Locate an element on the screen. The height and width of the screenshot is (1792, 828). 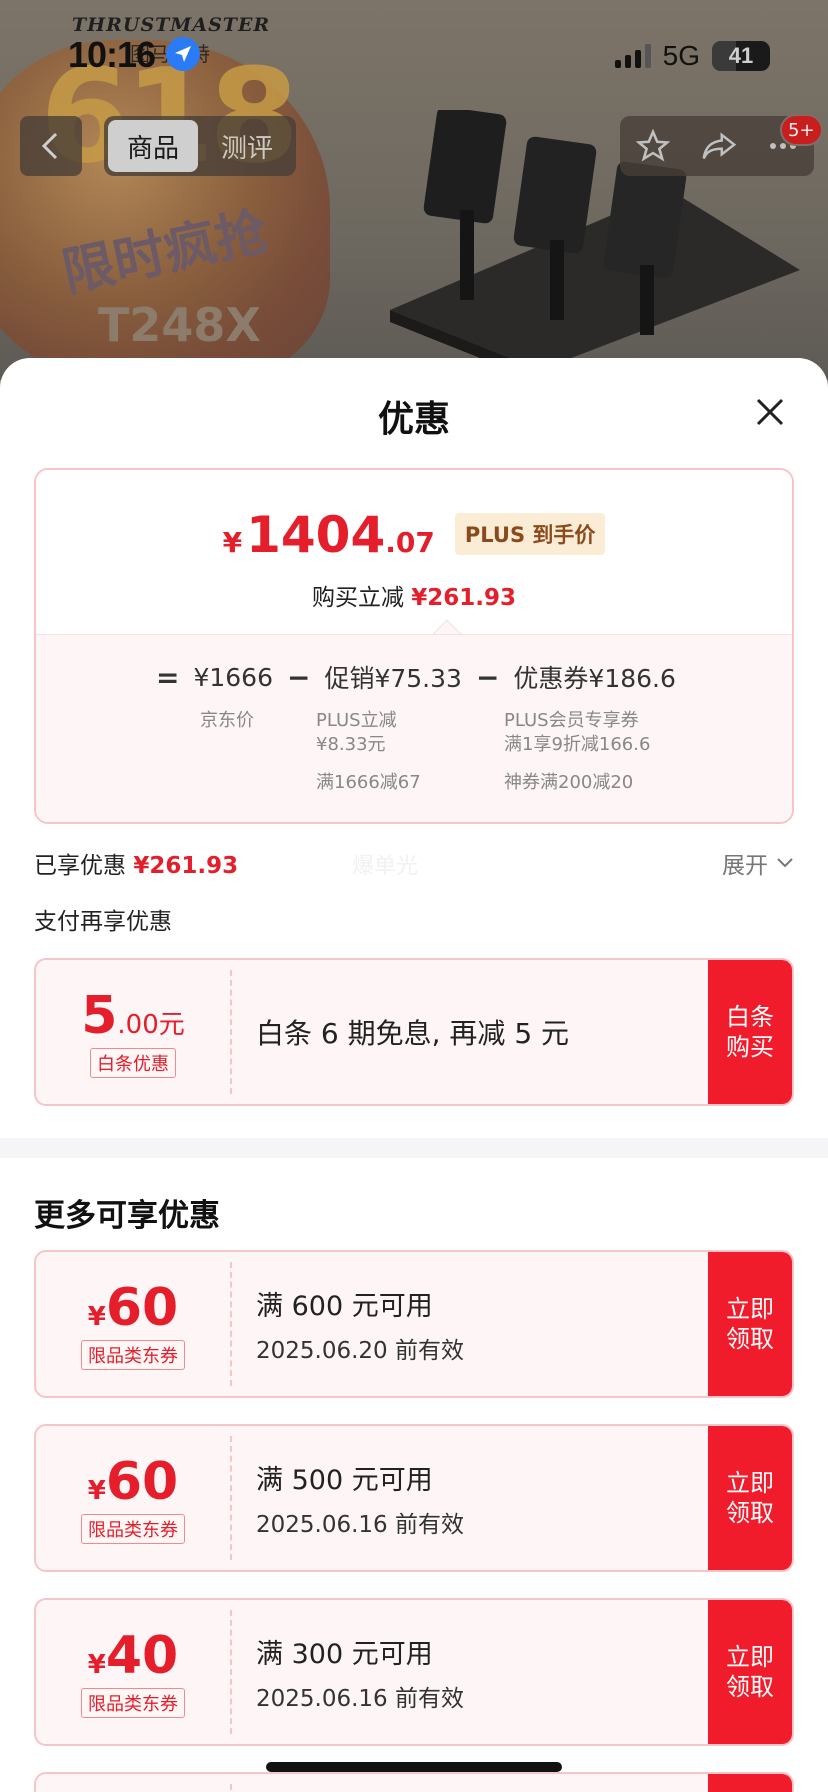
final-price: ¥ 1404 .07 PLUS 到手价 is located at coordinates (414, 535).